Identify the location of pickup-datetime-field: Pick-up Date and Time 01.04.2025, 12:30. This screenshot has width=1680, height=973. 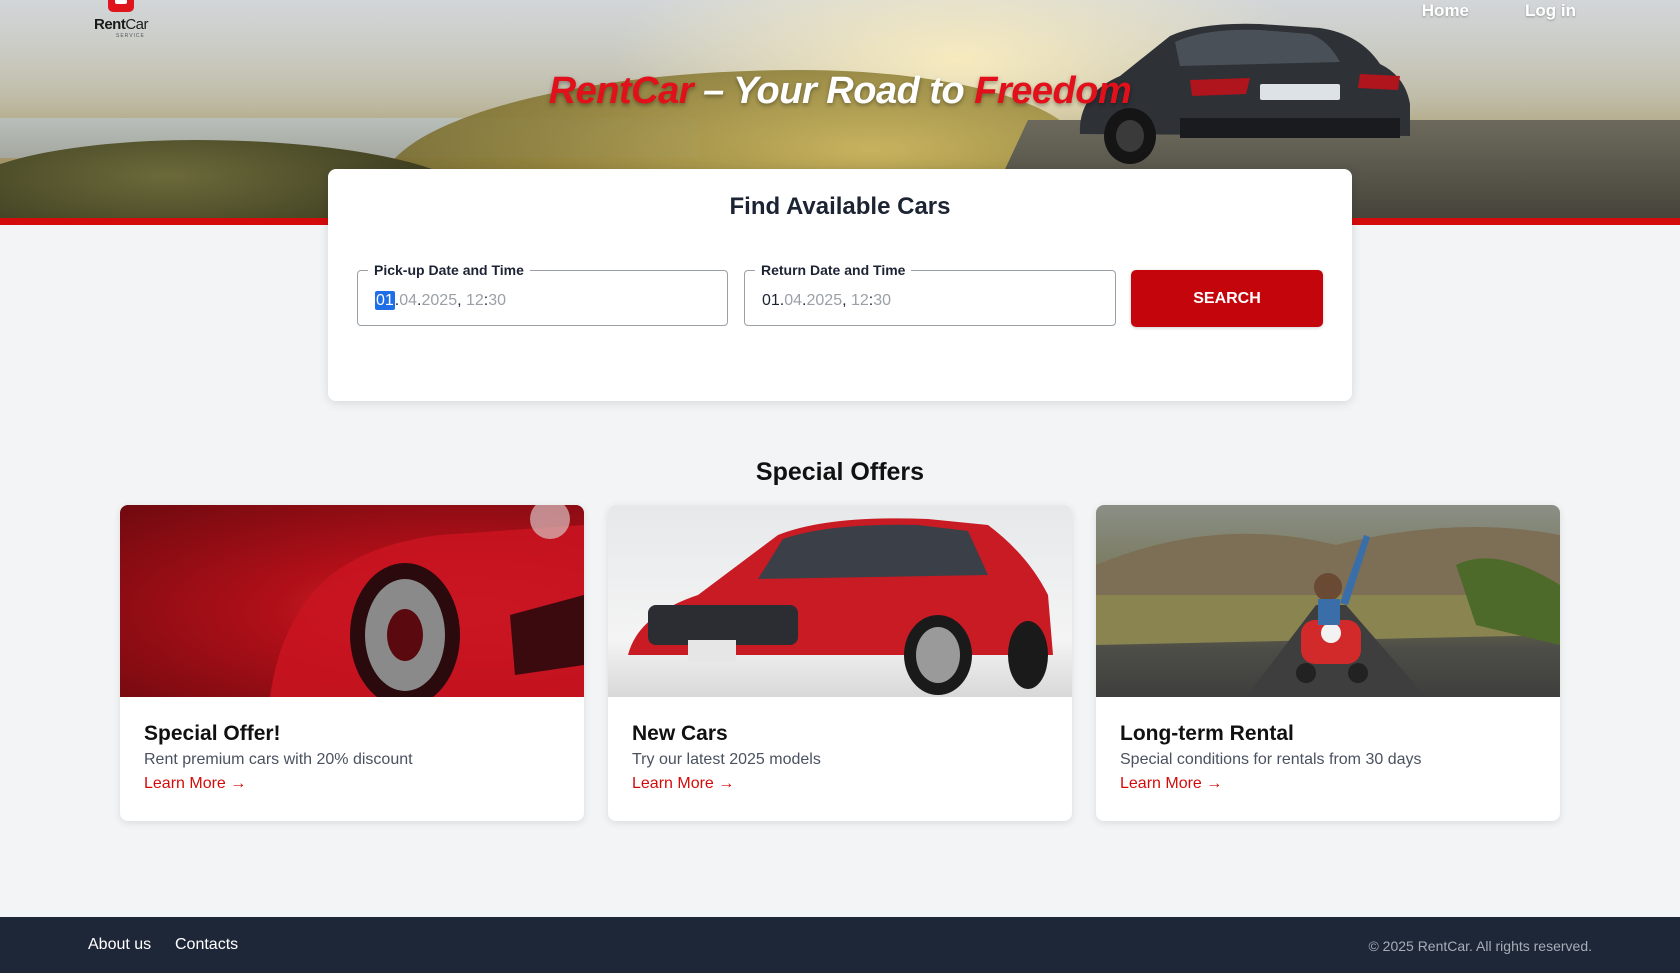
(542, 293).